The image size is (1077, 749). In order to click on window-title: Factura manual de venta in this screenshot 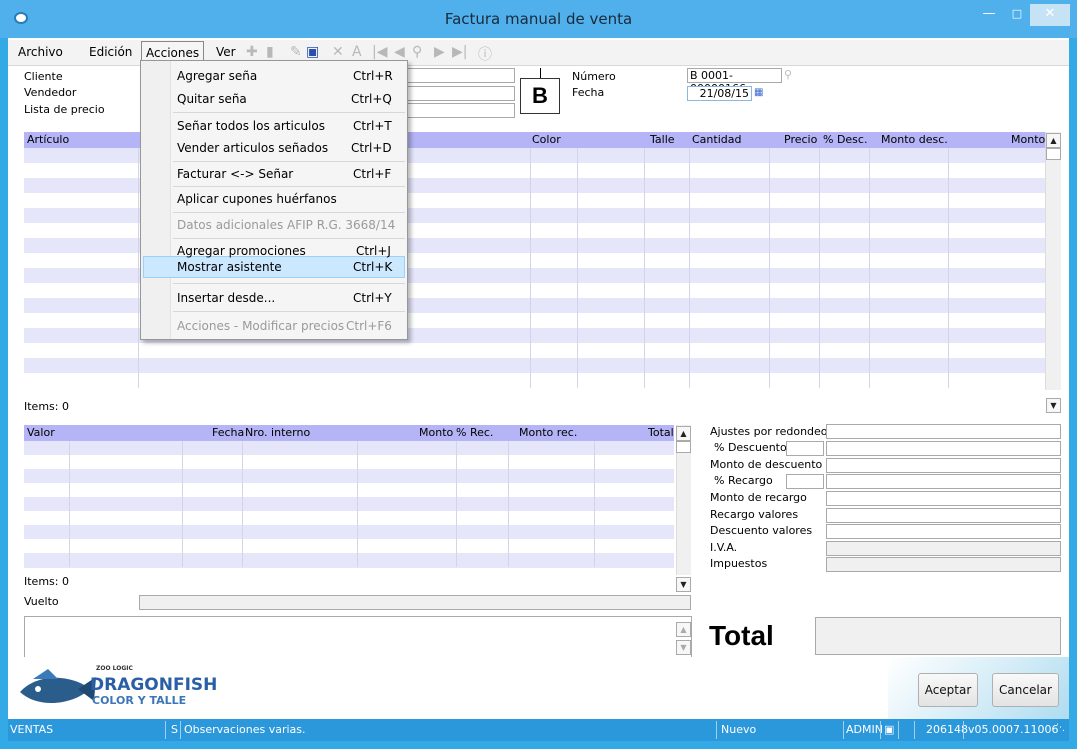, I will do `click(538, 19)`.